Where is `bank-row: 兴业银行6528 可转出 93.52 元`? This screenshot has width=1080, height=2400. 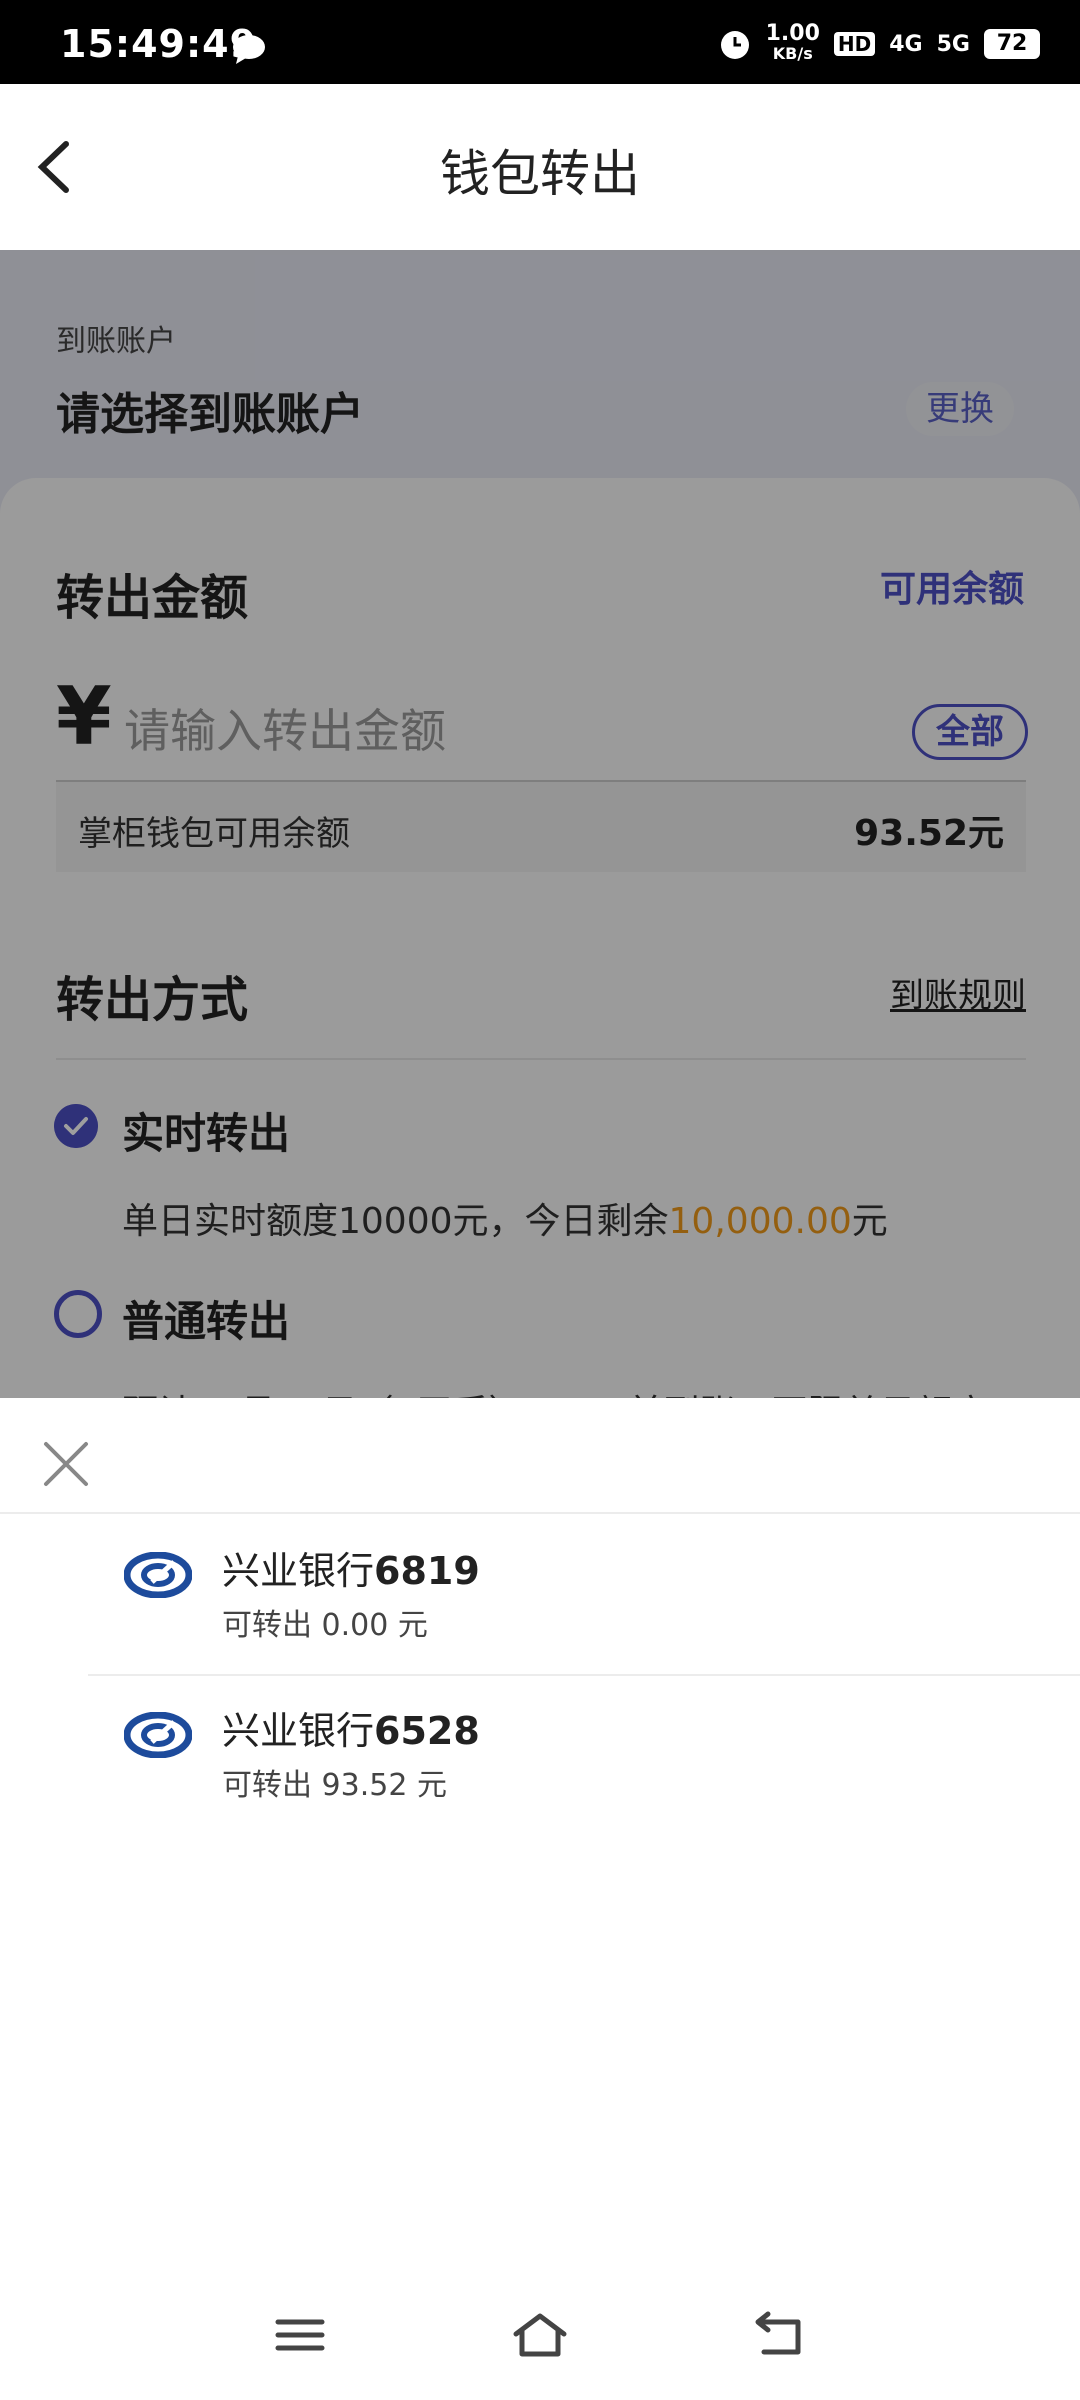
bank-row: 兴业银行6528 可转出 93.52 元 is located at coordinates (540, 1756).